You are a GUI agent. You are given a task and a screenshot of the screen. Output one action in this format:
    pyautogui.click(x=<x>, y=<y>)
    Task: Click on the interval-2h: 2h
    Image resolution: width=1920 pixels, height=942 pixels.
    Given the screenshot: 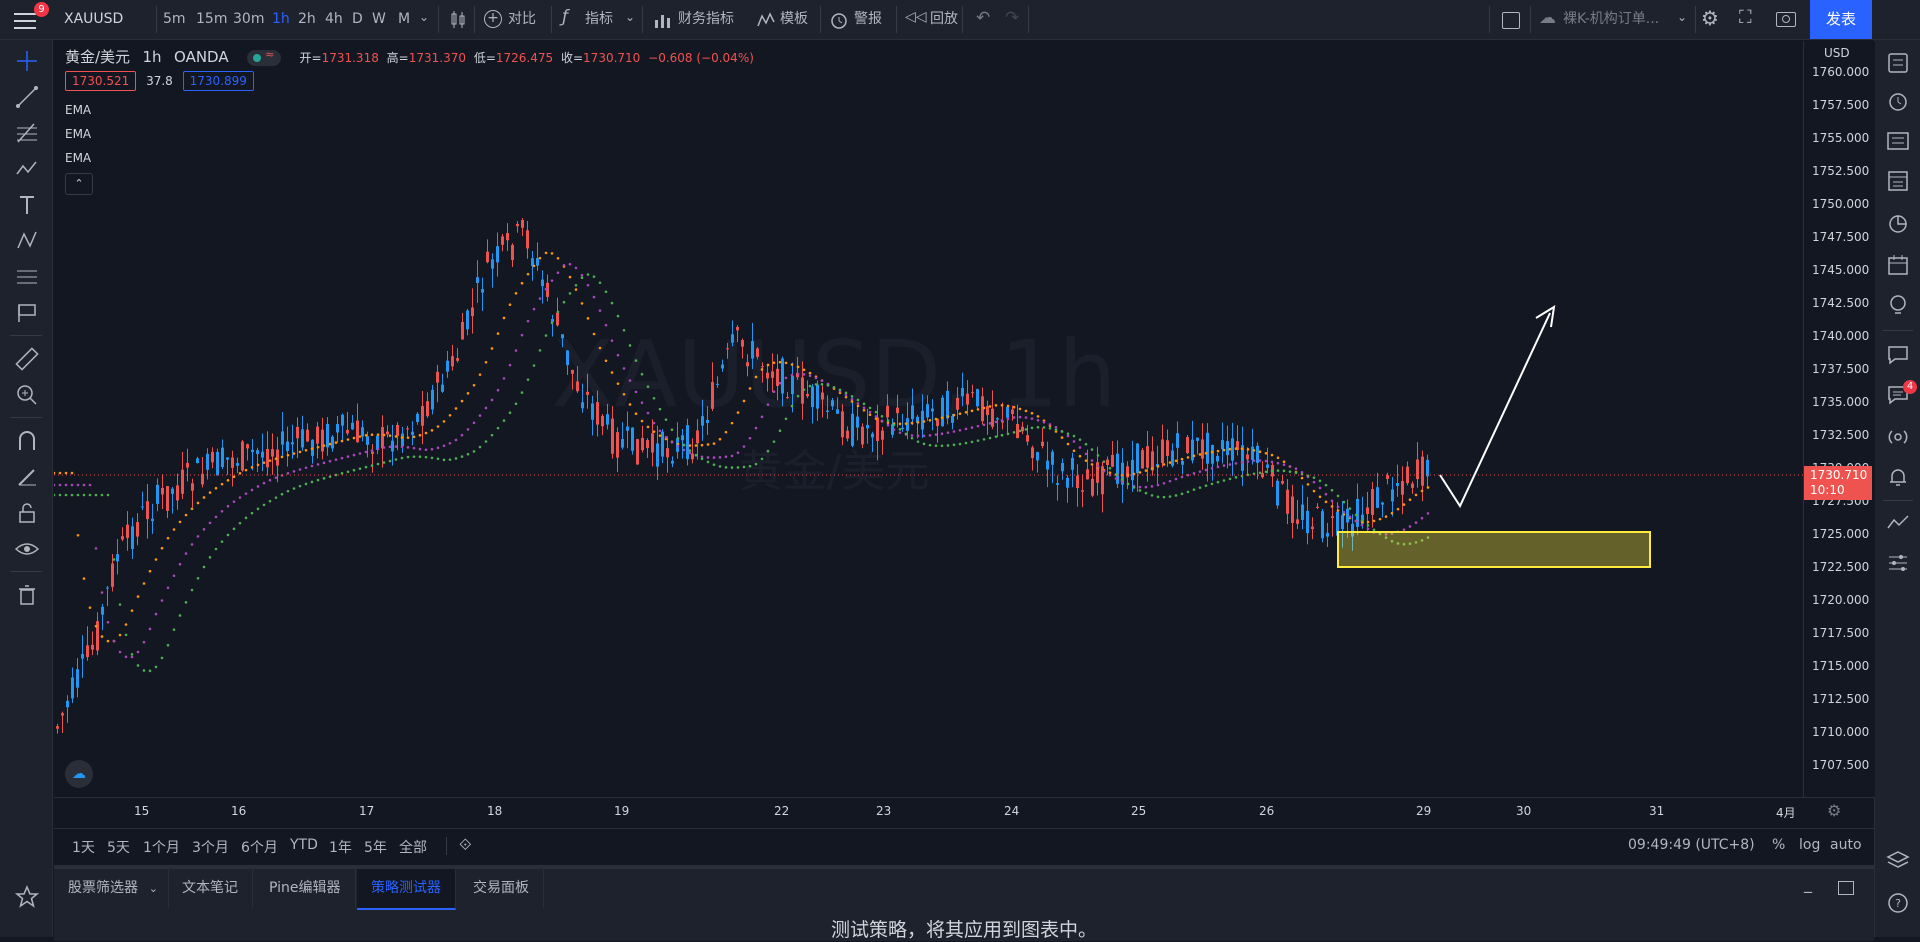 What is the action you would take?
    pyautogui.click(x=307, y=19)
    